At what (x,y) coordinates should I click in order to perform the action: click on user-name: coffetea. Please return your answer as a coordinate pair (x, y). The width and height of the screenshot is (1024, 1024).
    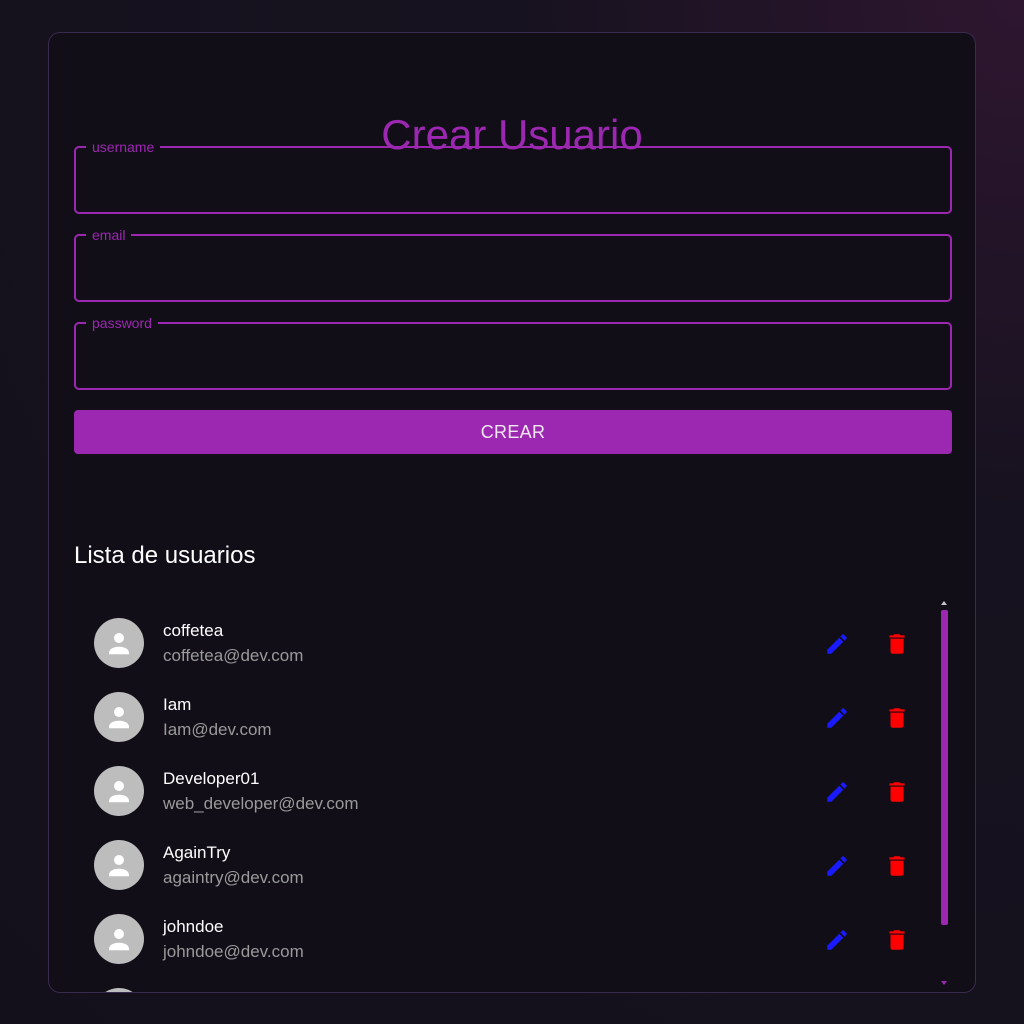
    Looking at the image, I should click on (193, 630).